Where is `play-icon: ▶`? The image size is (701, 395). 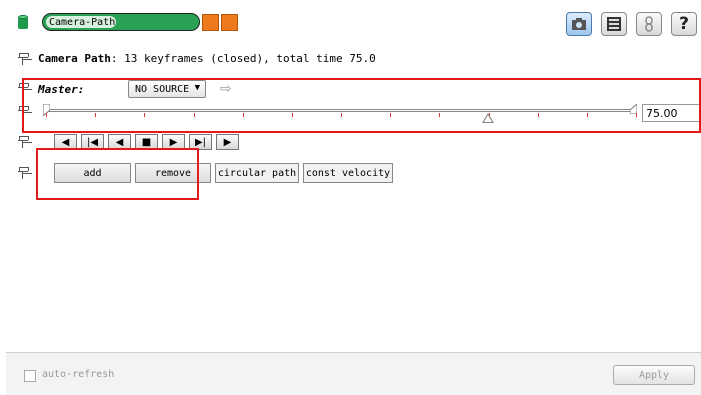 play-icon: ▶ is located at coordinates (227, 142).